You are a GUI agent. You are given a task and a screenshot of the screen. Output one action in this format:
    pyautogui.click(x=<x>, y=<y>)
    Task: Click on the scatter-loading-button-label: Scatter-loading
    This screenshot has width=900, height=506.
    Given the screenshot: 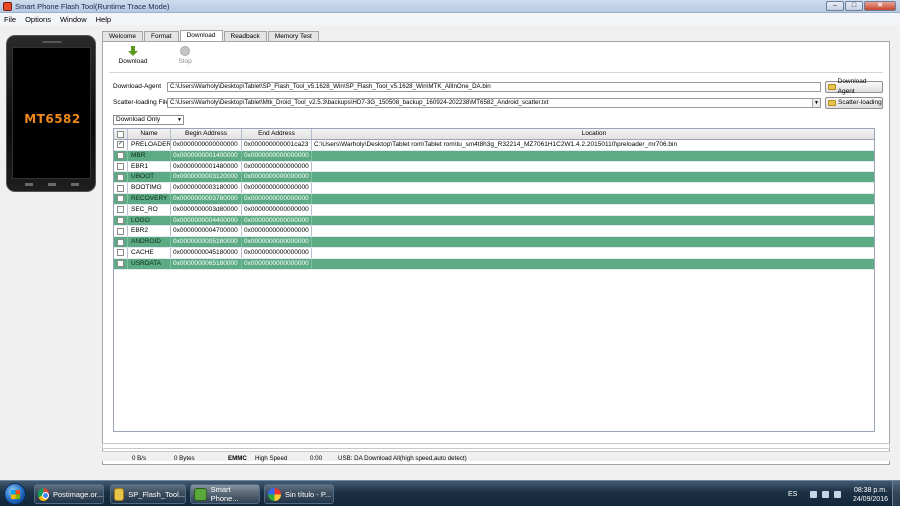 What is the action you would take?
    pyautogui.click(x=860, y=102)
    